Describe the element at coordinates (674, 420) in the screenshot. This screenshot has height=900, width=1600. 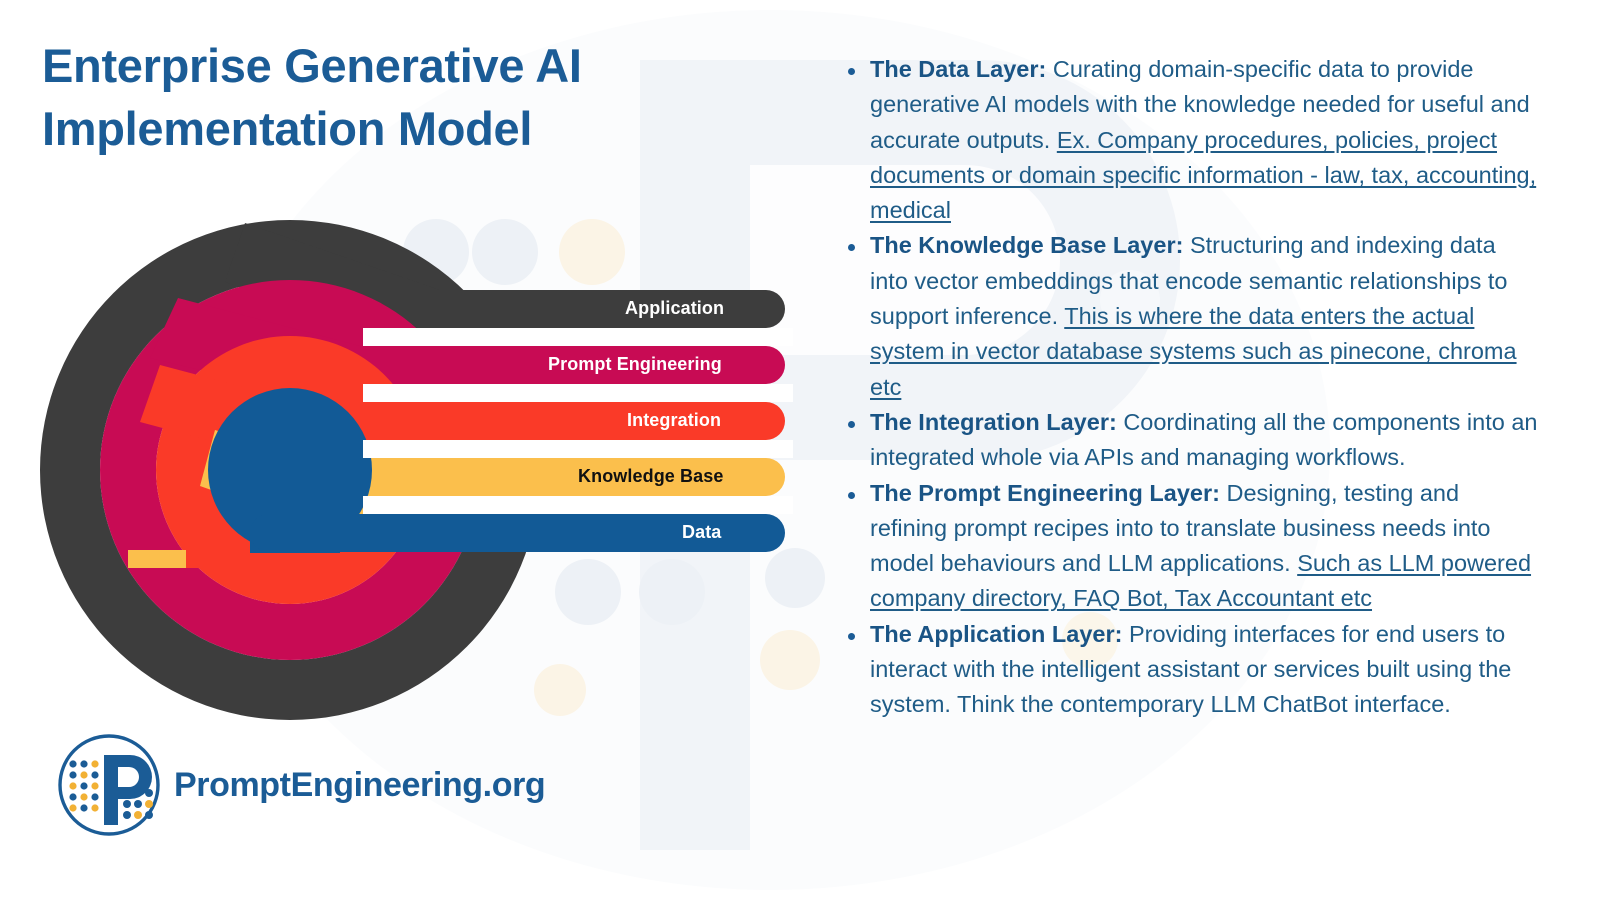
I see `pill-label-integration: Integration` at that location.